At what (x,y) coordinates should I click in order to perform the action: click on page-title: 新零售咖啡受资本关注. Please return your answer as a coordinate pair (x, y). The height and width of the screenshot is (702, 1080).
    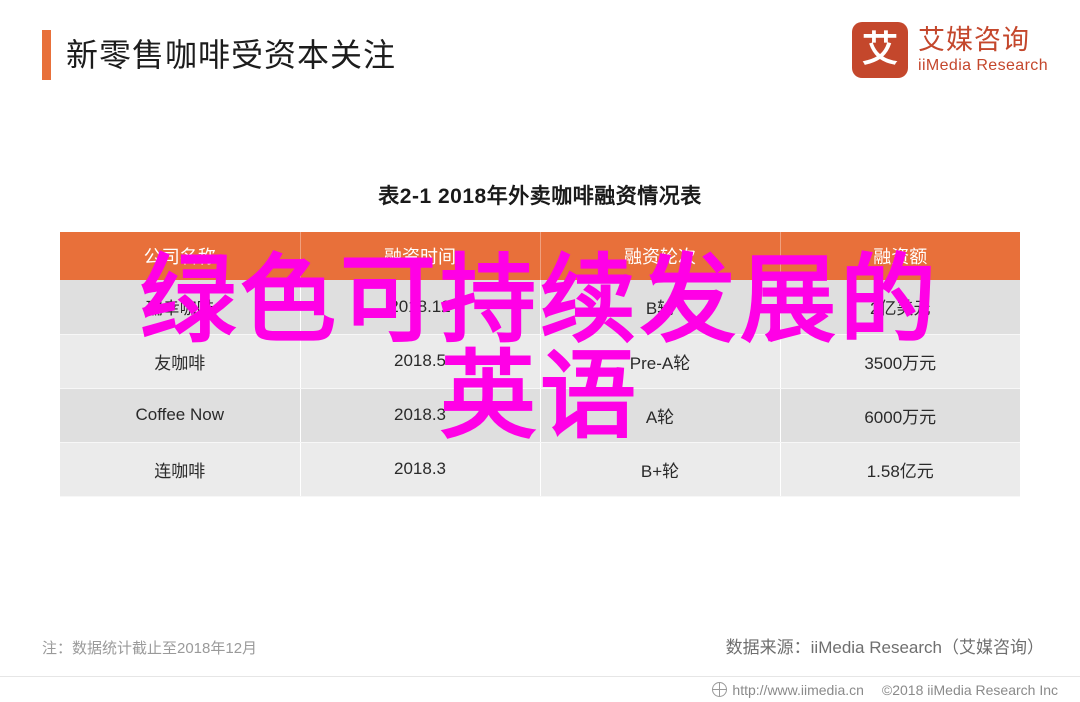
    Looking at the image, I should click on (231, 55).